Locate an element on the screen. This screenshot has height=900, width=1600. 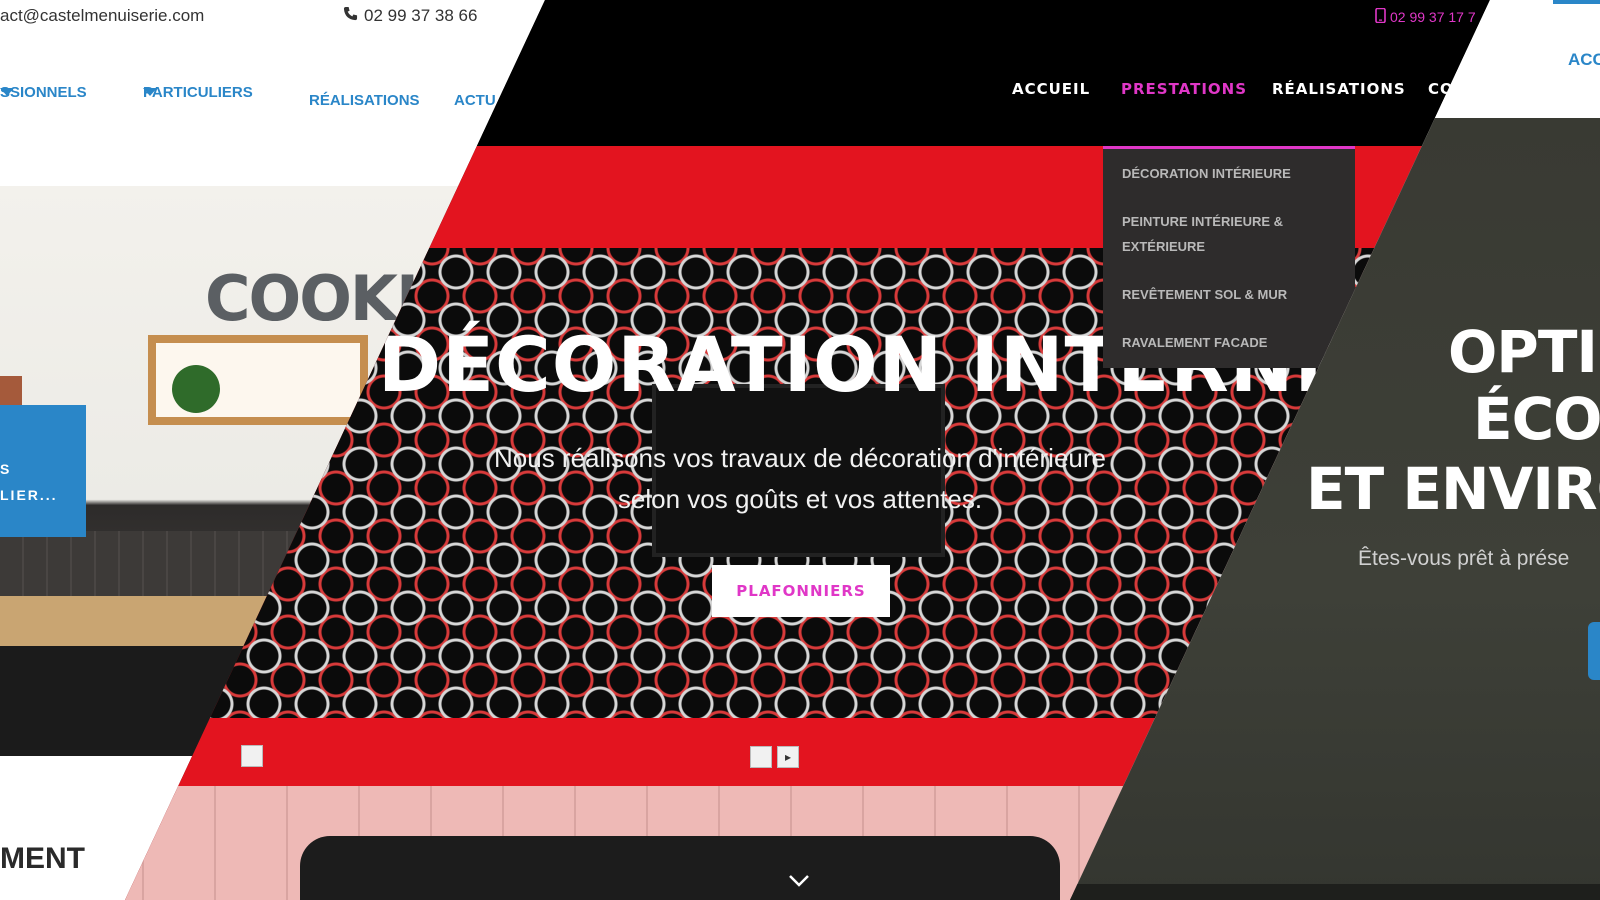
slider-next-button: ▸ is located at coordinates (788, 757).